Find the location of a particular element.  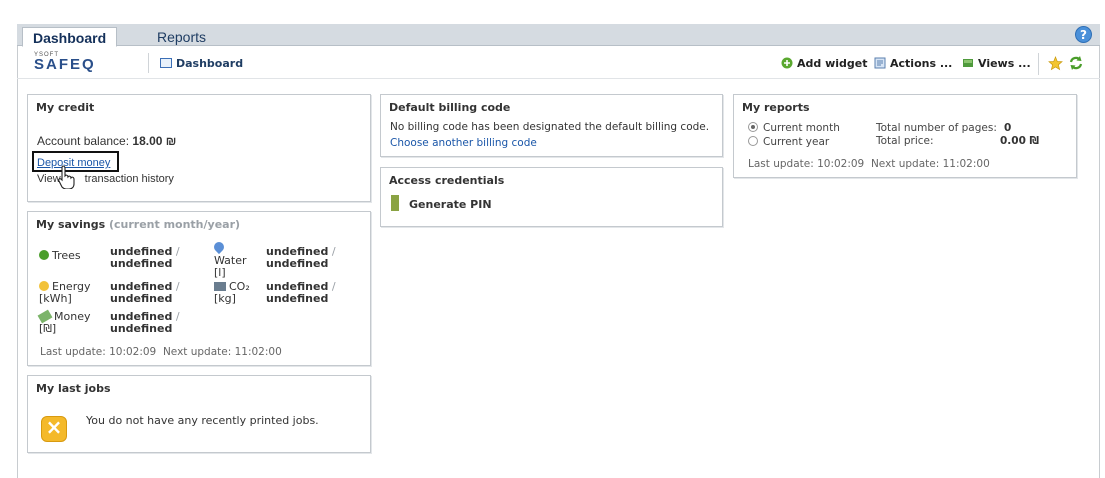

water-value2: undefined is located at coordinates (297, 263).